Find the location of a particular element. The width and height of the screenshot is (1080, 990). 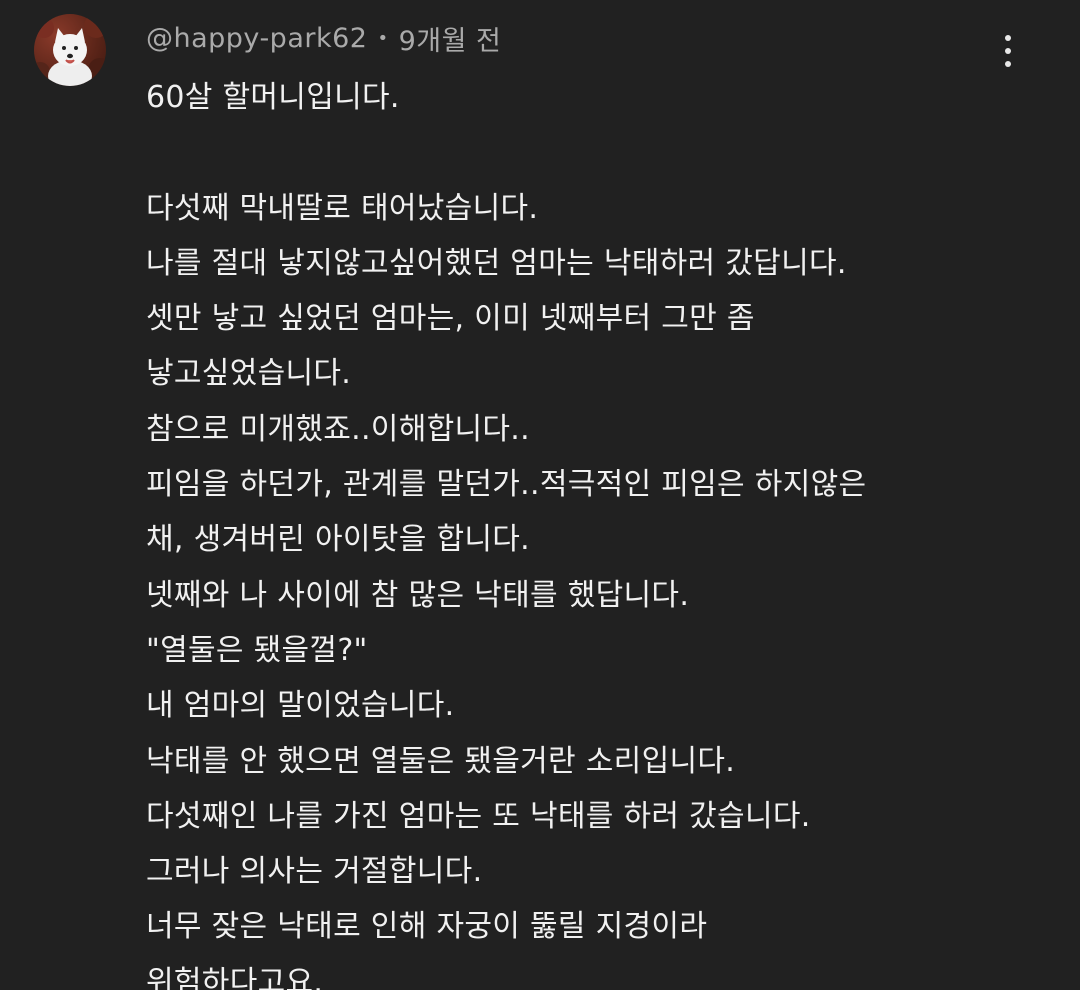

comment-line: 낙태를 안 했으면 열둘은 됐을거란 소리입니다. is located at coordinates (441, 761).